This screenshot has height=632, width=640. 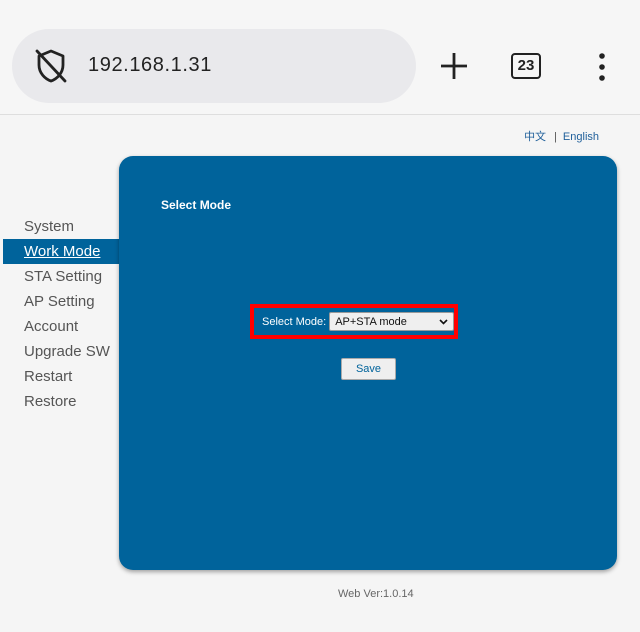 What do you see at coordinates (443, 321) in the screenshot?
I see `chevron-down-icon` at bounding box center [443, 321].